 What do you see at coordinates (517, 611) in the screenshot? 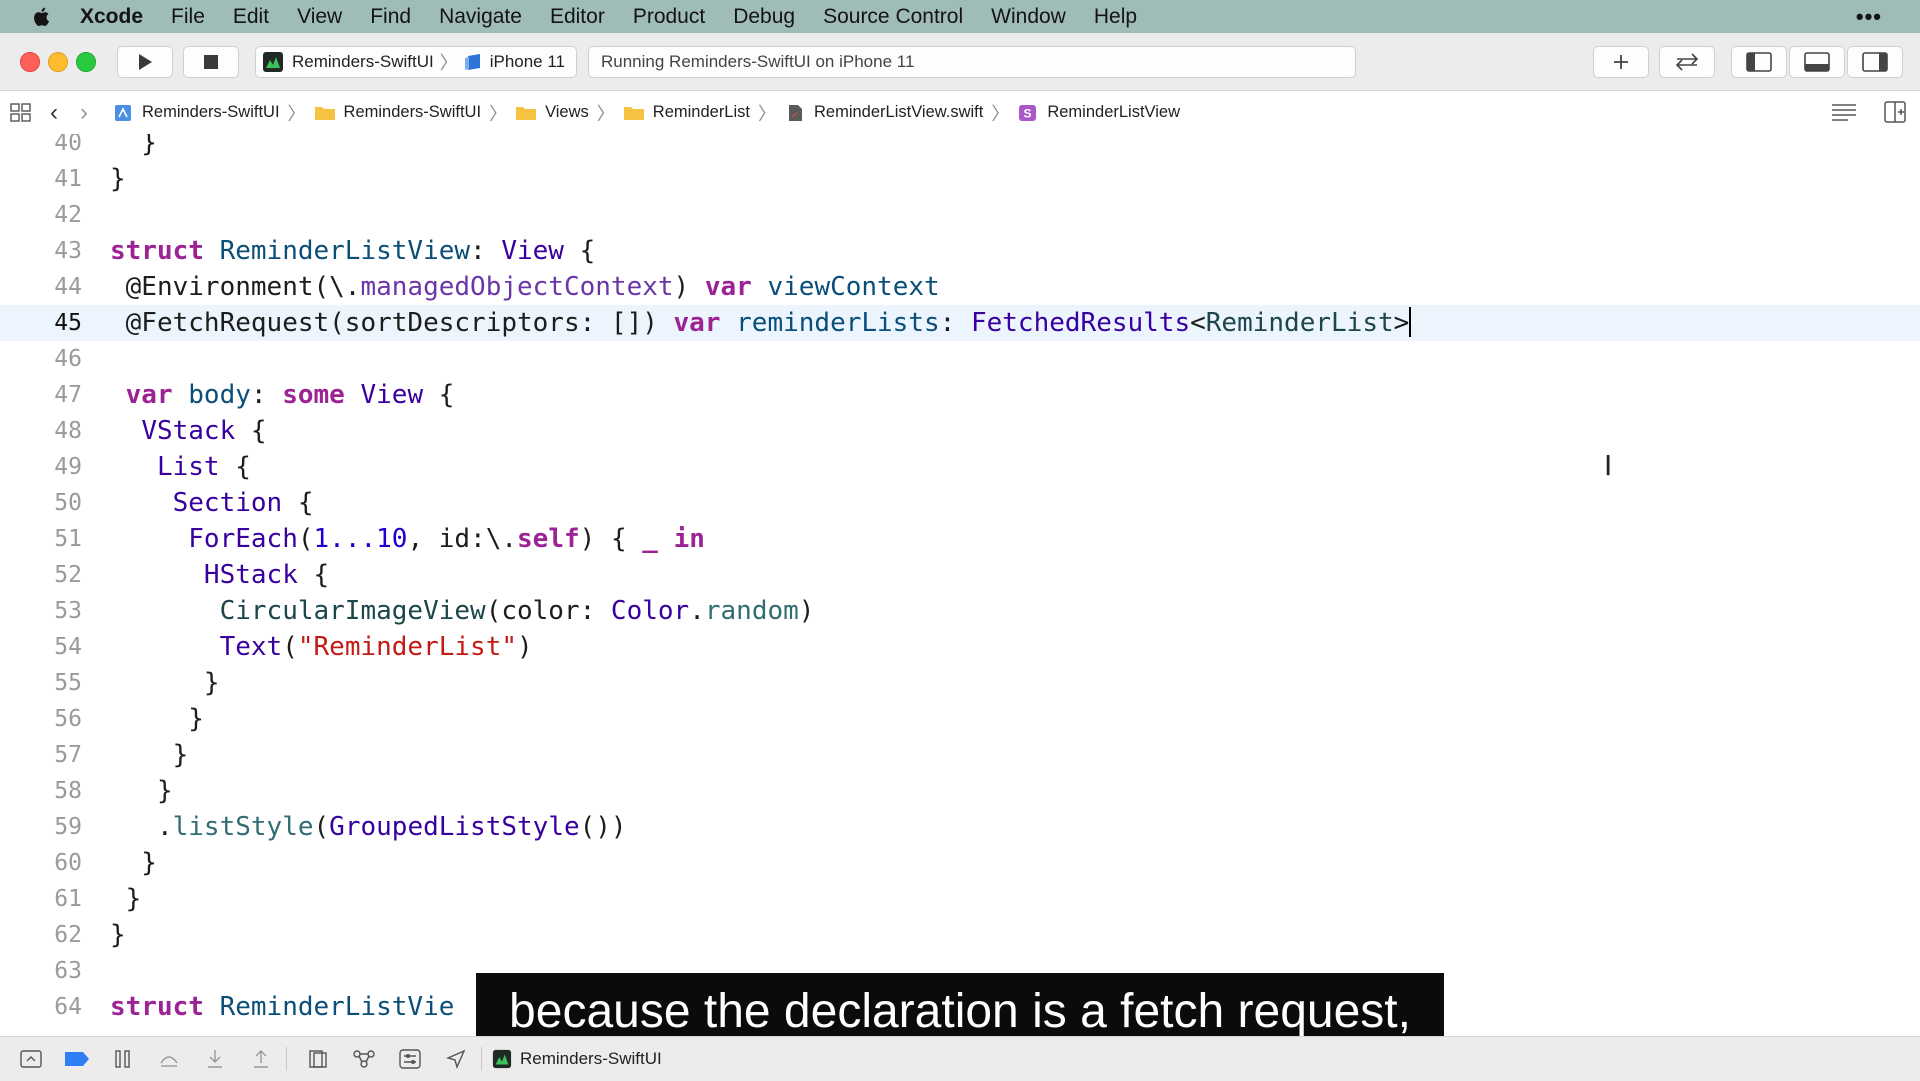
I see `code-text: CircularImageView(color: Color.random)` at bounding box center [517, 611].